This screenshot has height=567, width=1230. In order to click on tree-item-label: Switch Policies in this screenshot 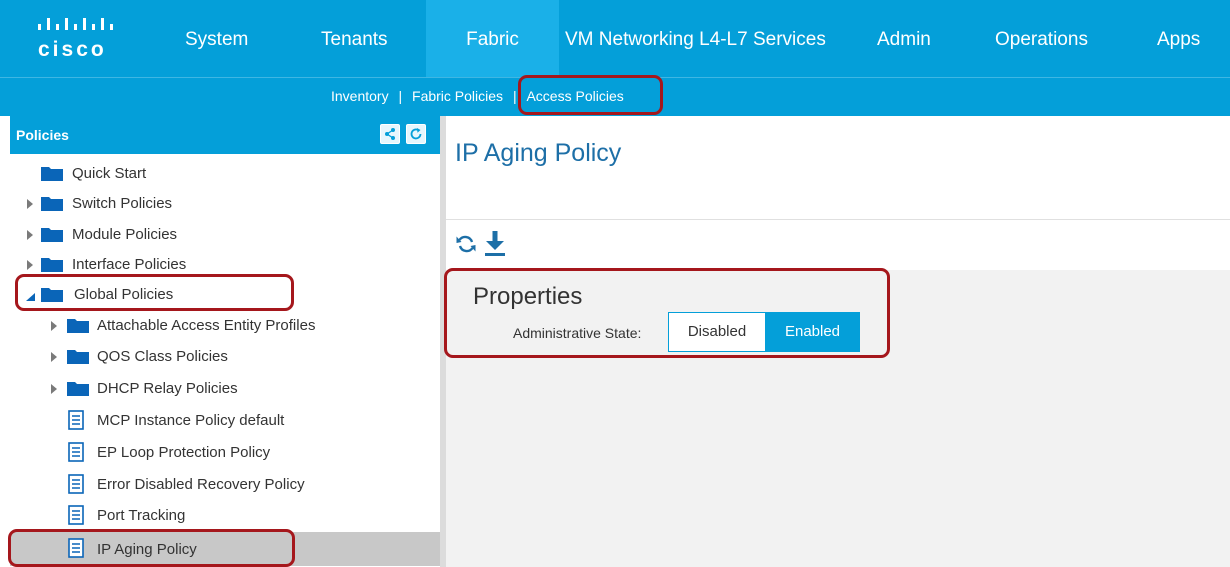, I will do `click(122, 203)`.